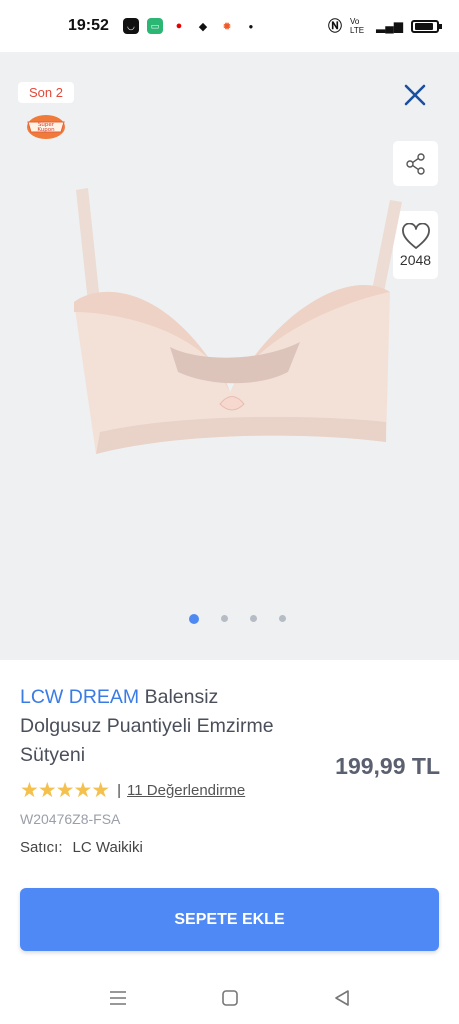  I want to click on system-navigation-bar, so click(229, 998).